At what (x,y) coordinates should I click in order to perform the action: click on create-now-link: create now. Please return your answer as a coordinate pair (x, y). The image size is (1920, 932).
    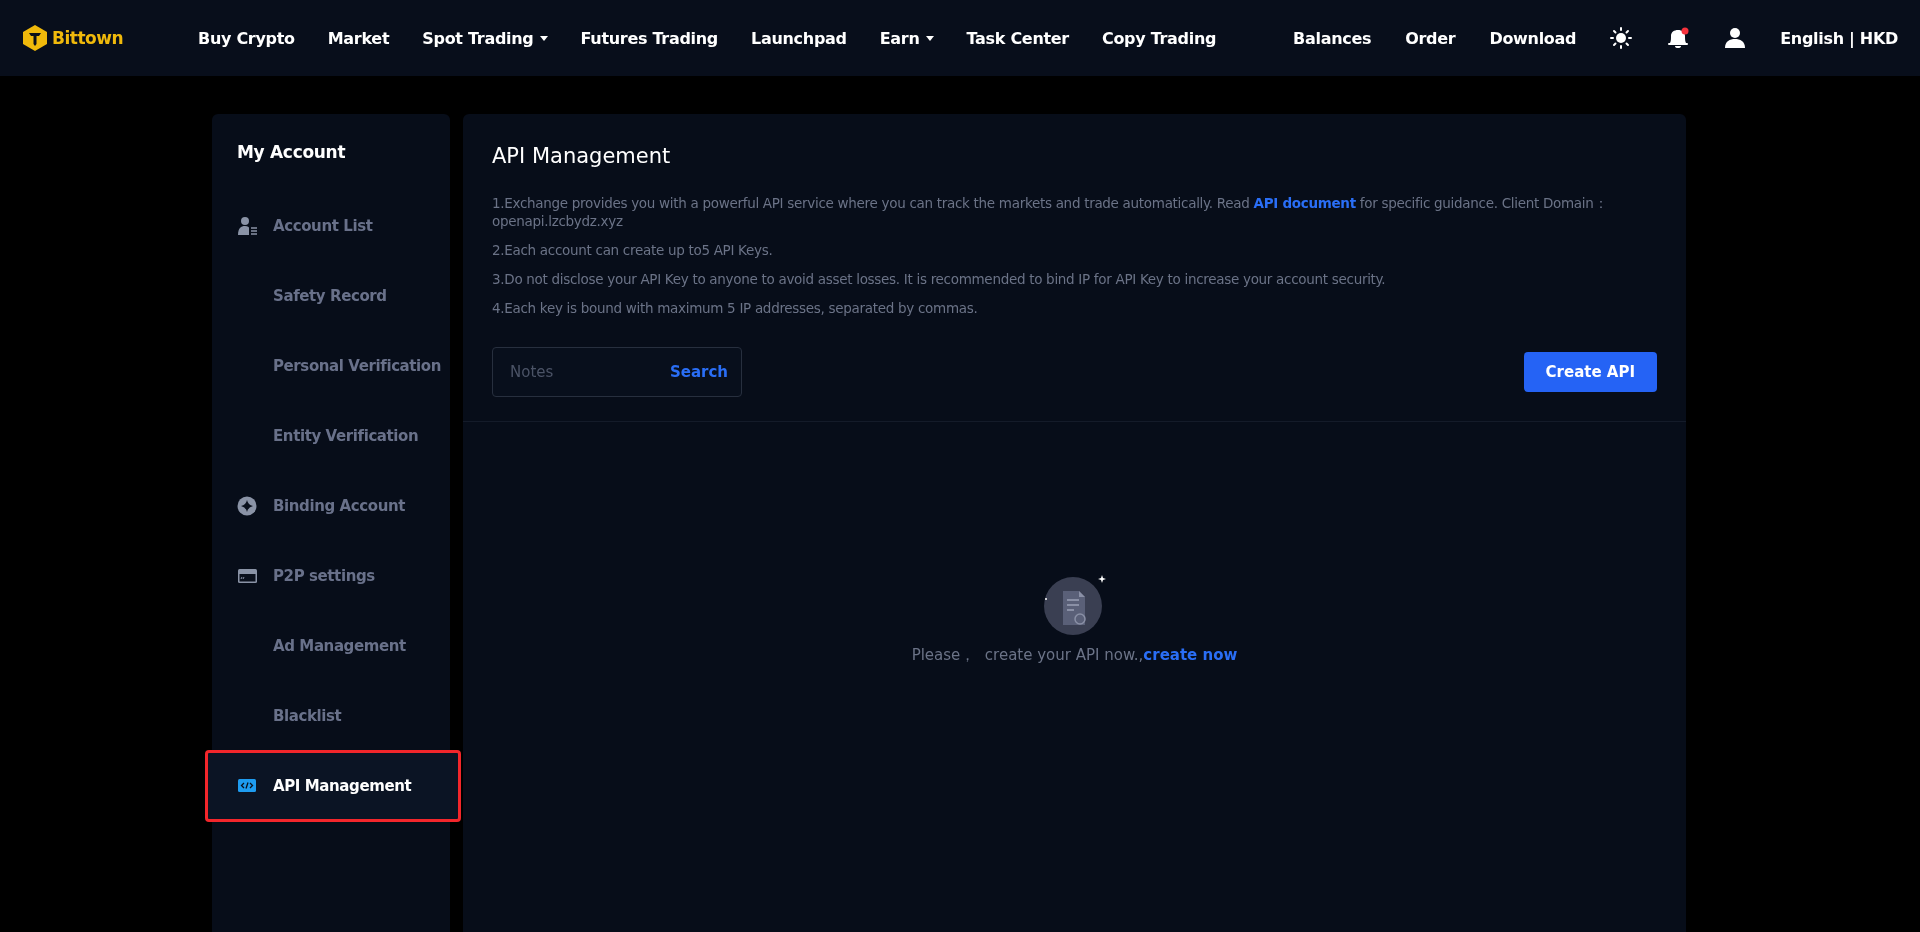
    Looking at the image, I should click on (1190, 655).